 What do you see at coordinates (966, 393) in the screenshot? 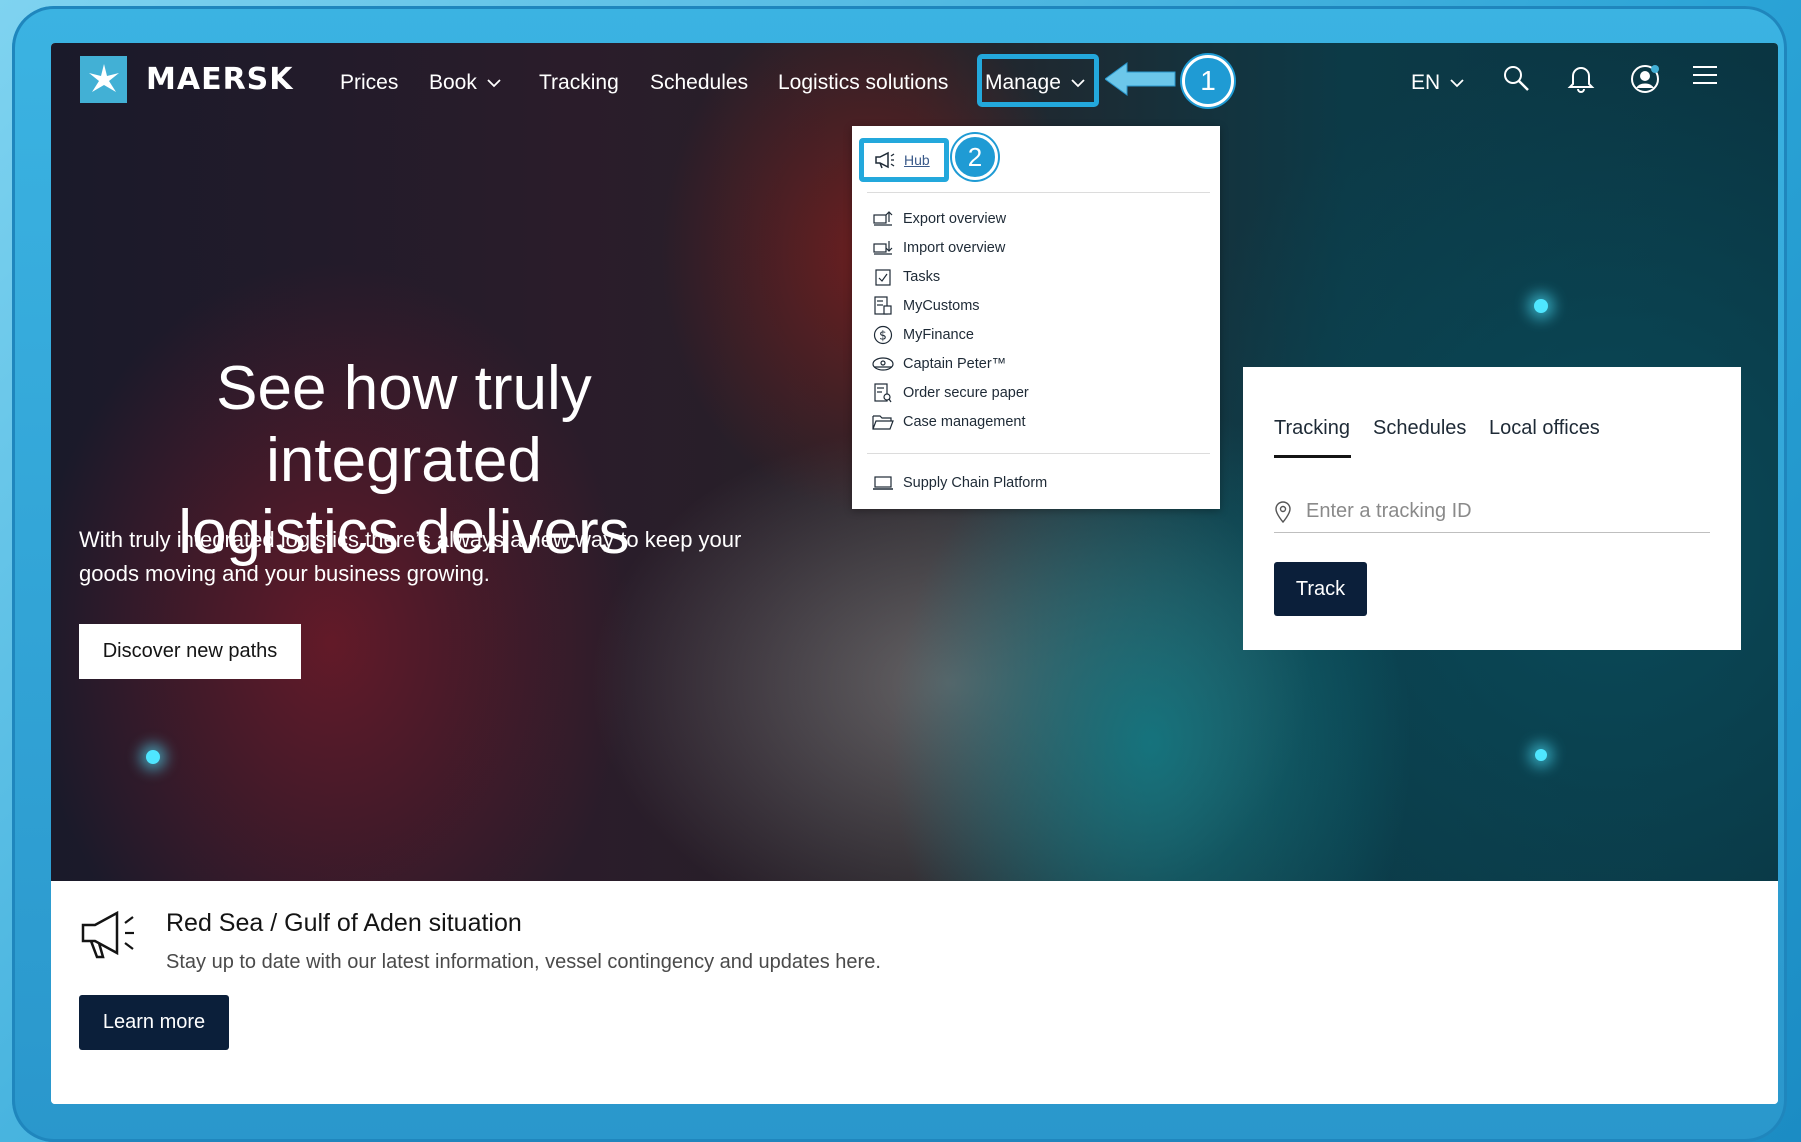
I see `menu-item-label: Order secure paper` at bounding box center [966, 393].